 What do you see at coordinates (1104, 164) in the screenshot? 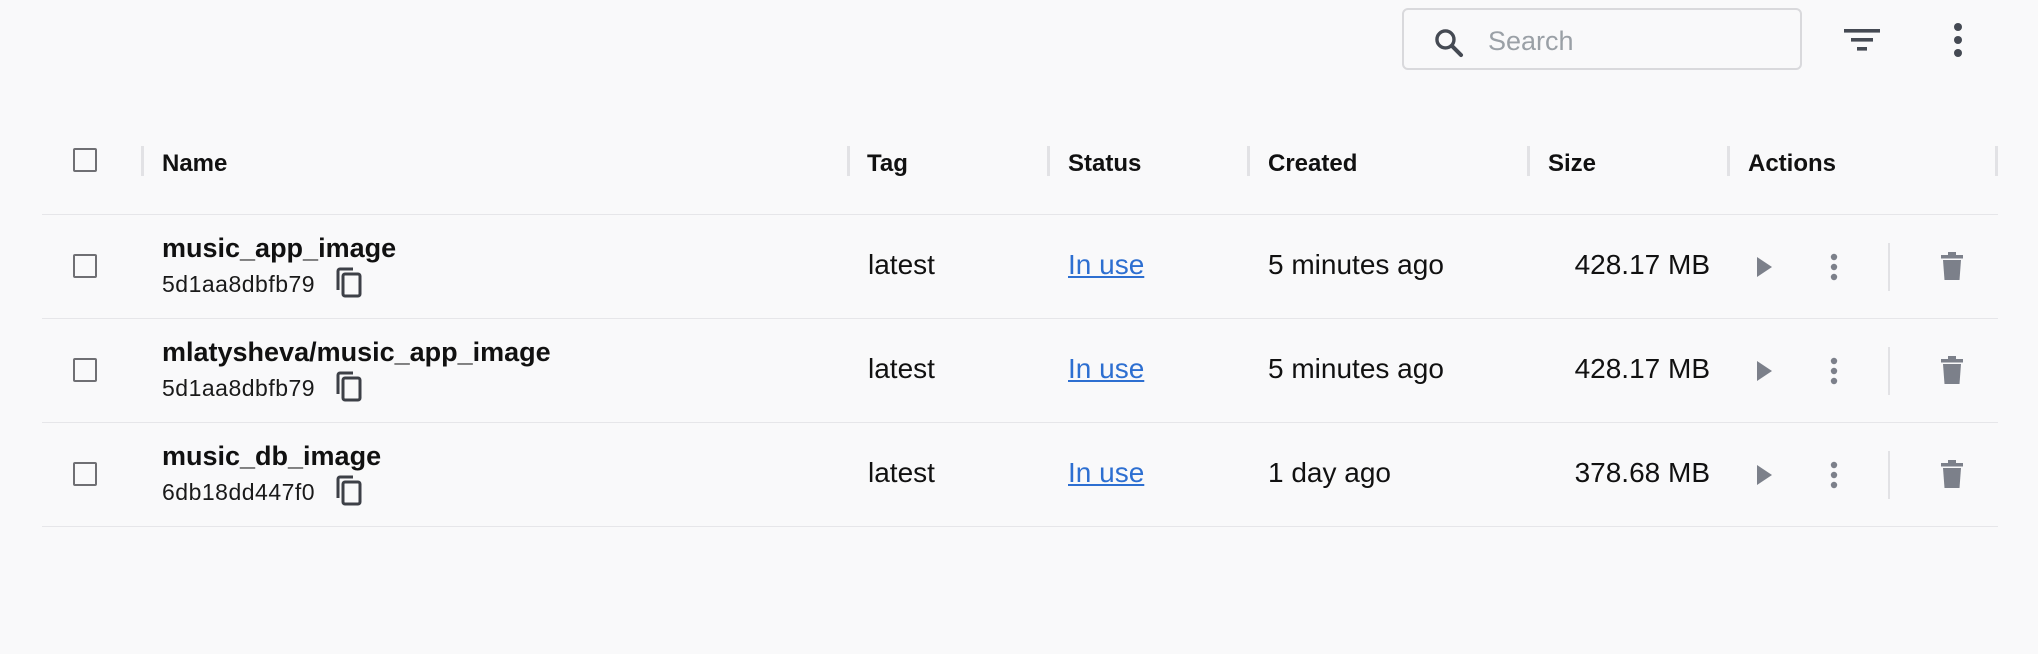
I see `column-header-status: Status` at bounding box center [1104, 164].